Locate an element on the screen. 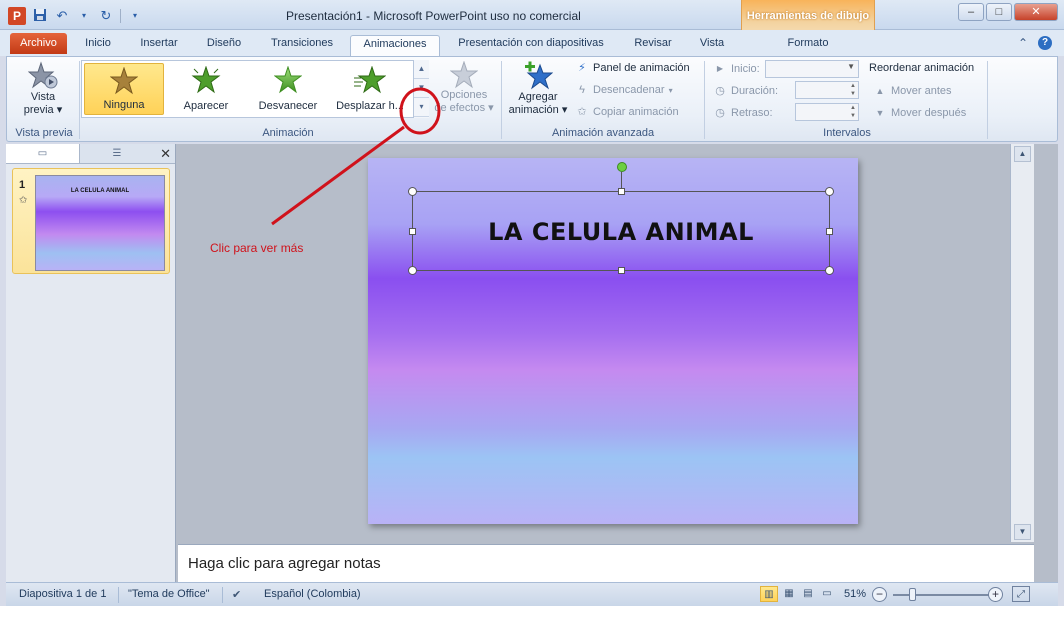 Image resolution: width=1064 pixels, height=622 pixels. zoom-level: 51% is located at coordinates (855, 594).